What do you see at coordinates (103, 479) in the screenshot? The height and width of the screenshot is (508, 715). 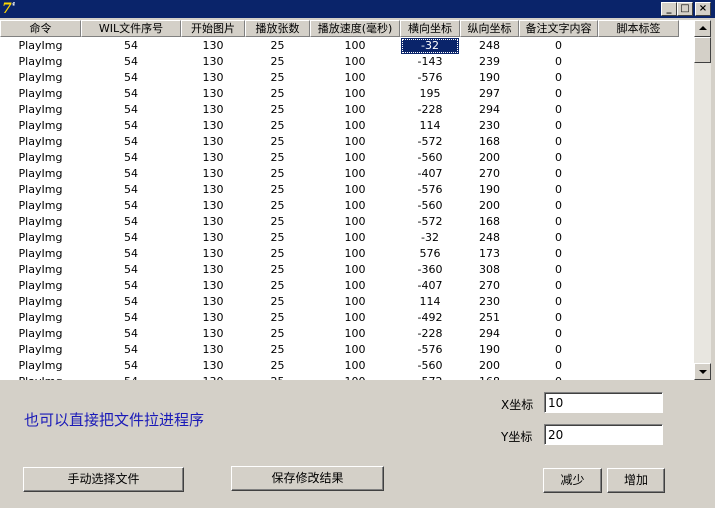 I see `choose-file-button: 手动选择文件` at bounding box center [103, 479].